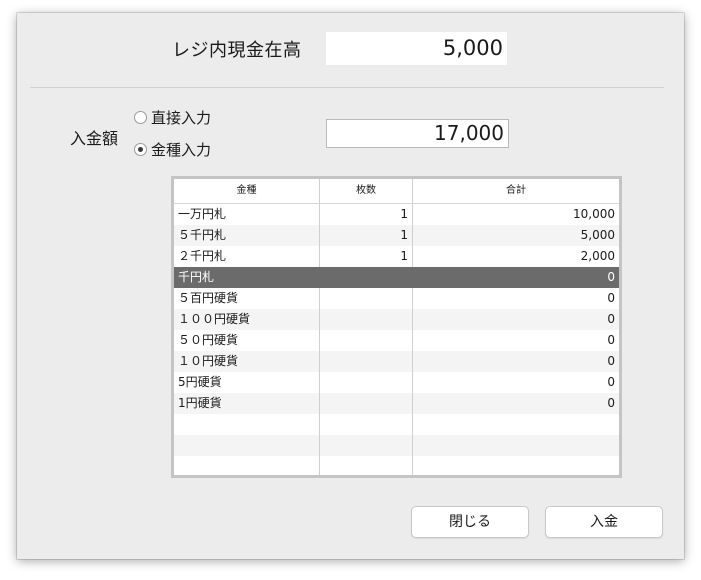 The image size is (701, 580). I want to click on deposit-button: 入金, so click(604, 522).